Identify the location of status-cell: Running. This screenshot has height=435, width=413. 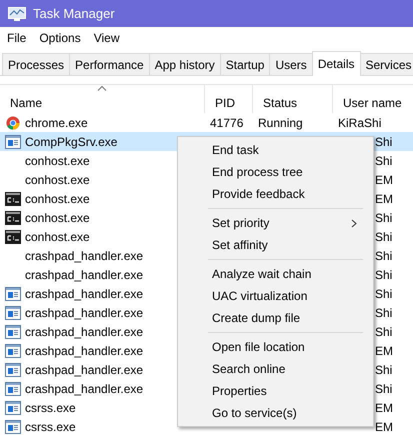
(280, 123).